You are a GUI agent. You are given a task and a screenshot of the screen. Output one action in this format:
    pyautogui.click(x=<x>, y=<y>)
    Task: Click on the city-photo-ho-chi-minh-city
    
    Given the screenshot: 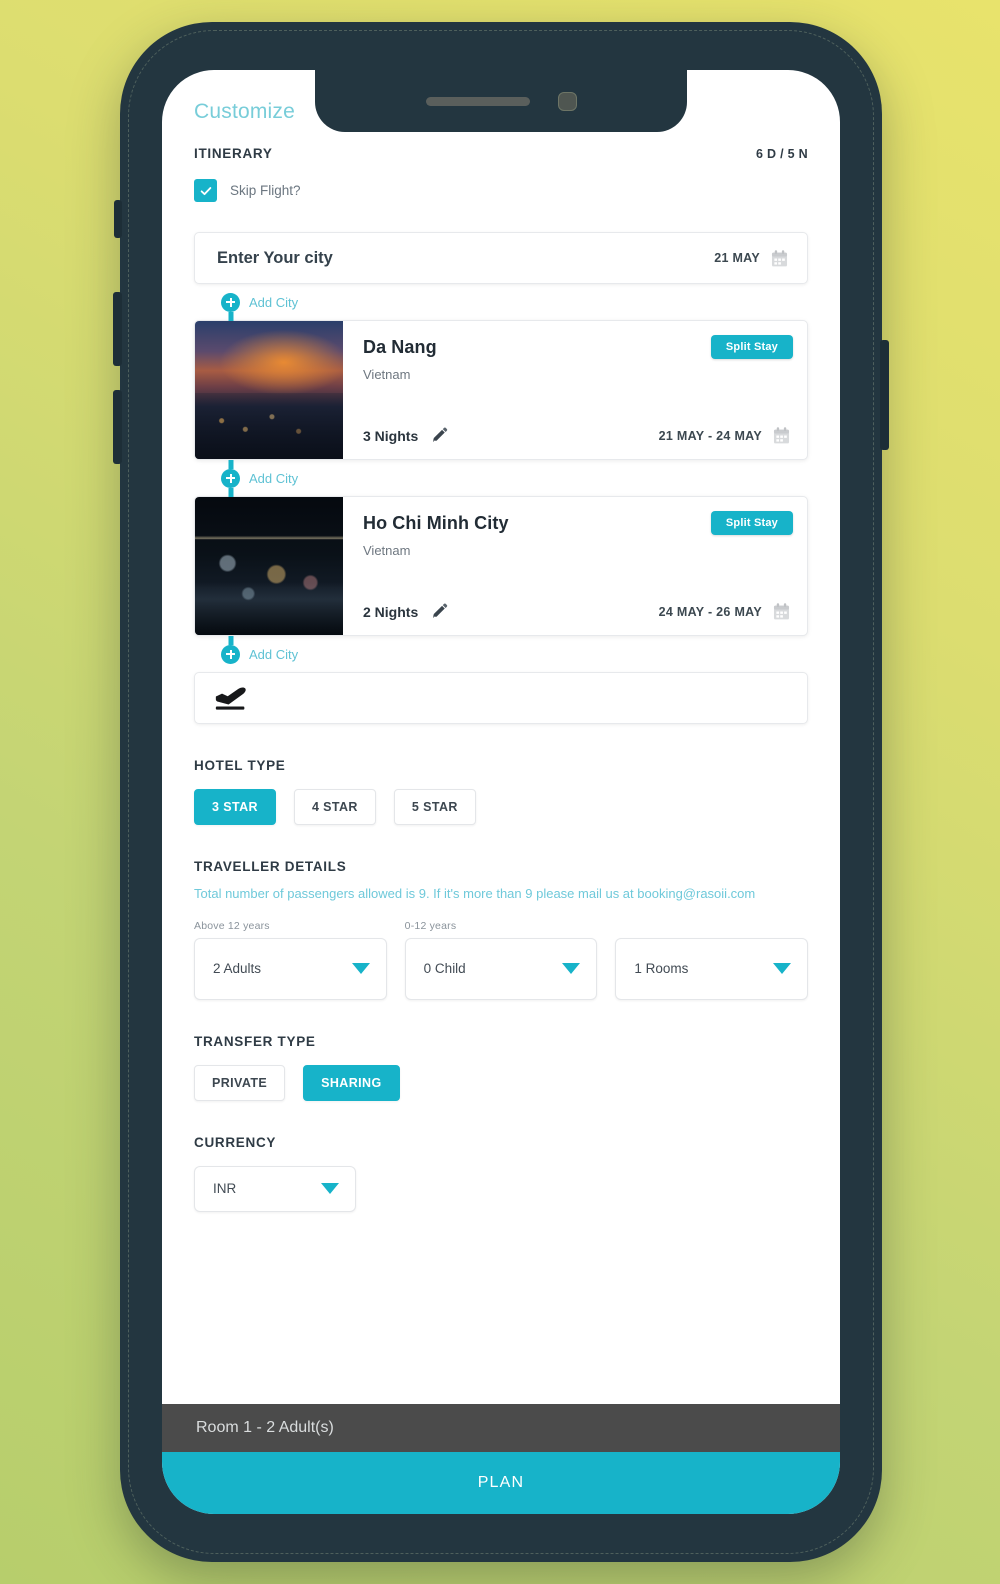 What is the action you would take?
    pyautogui.click(x=269, y=566)
    